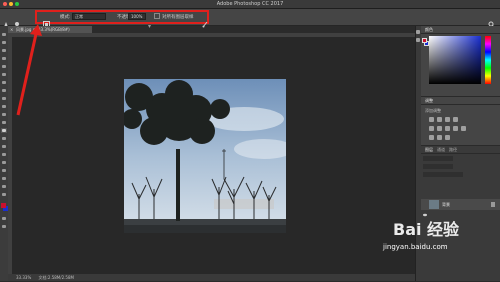 The image size is (500, 282). What do you see at coordinates (149, 21) in the screenshot?
I see `opacity-dropdown-icon` at bounding box center [149, 21].